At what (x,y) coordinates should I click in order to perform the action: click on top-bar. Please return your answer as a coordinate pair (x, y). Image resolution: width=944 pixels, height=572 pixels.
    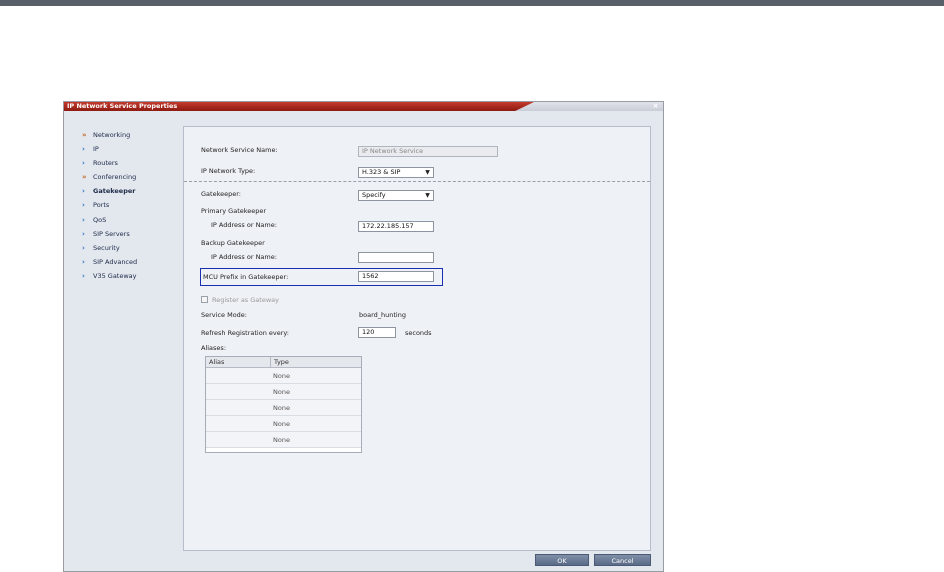
    Looking at the image, I should click on (472, 3).